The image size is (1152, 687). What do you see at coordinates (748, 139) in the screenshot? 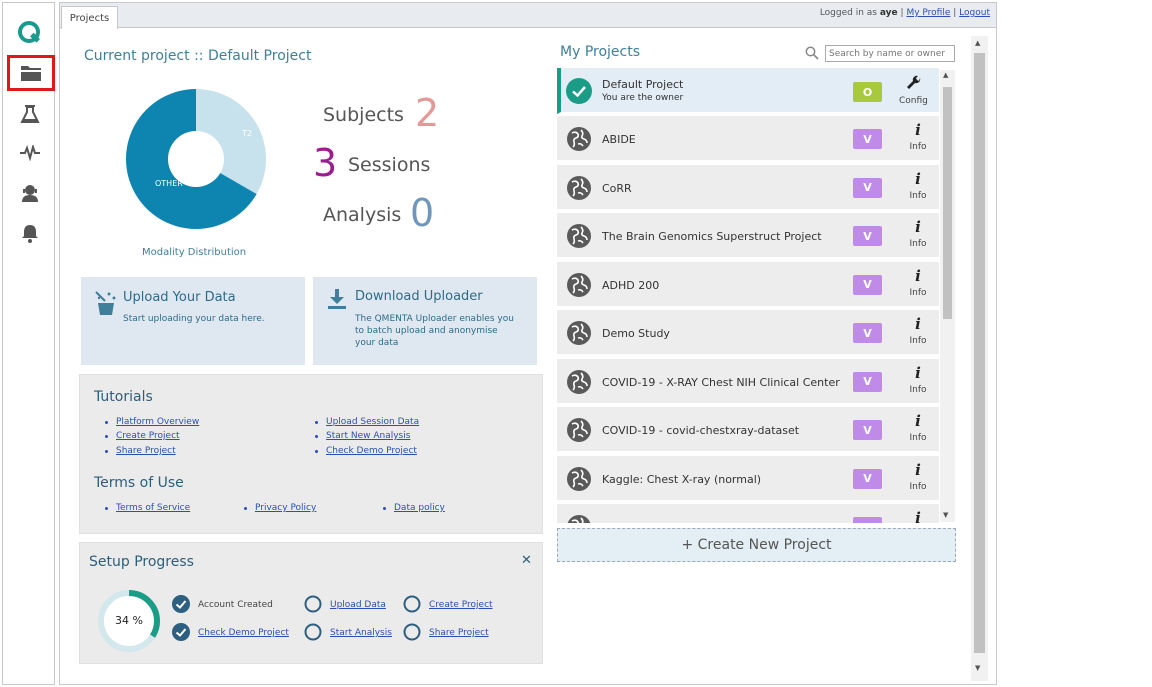
I see `project-row: ABIDE Vi Info` at bounding box center [748, 139].